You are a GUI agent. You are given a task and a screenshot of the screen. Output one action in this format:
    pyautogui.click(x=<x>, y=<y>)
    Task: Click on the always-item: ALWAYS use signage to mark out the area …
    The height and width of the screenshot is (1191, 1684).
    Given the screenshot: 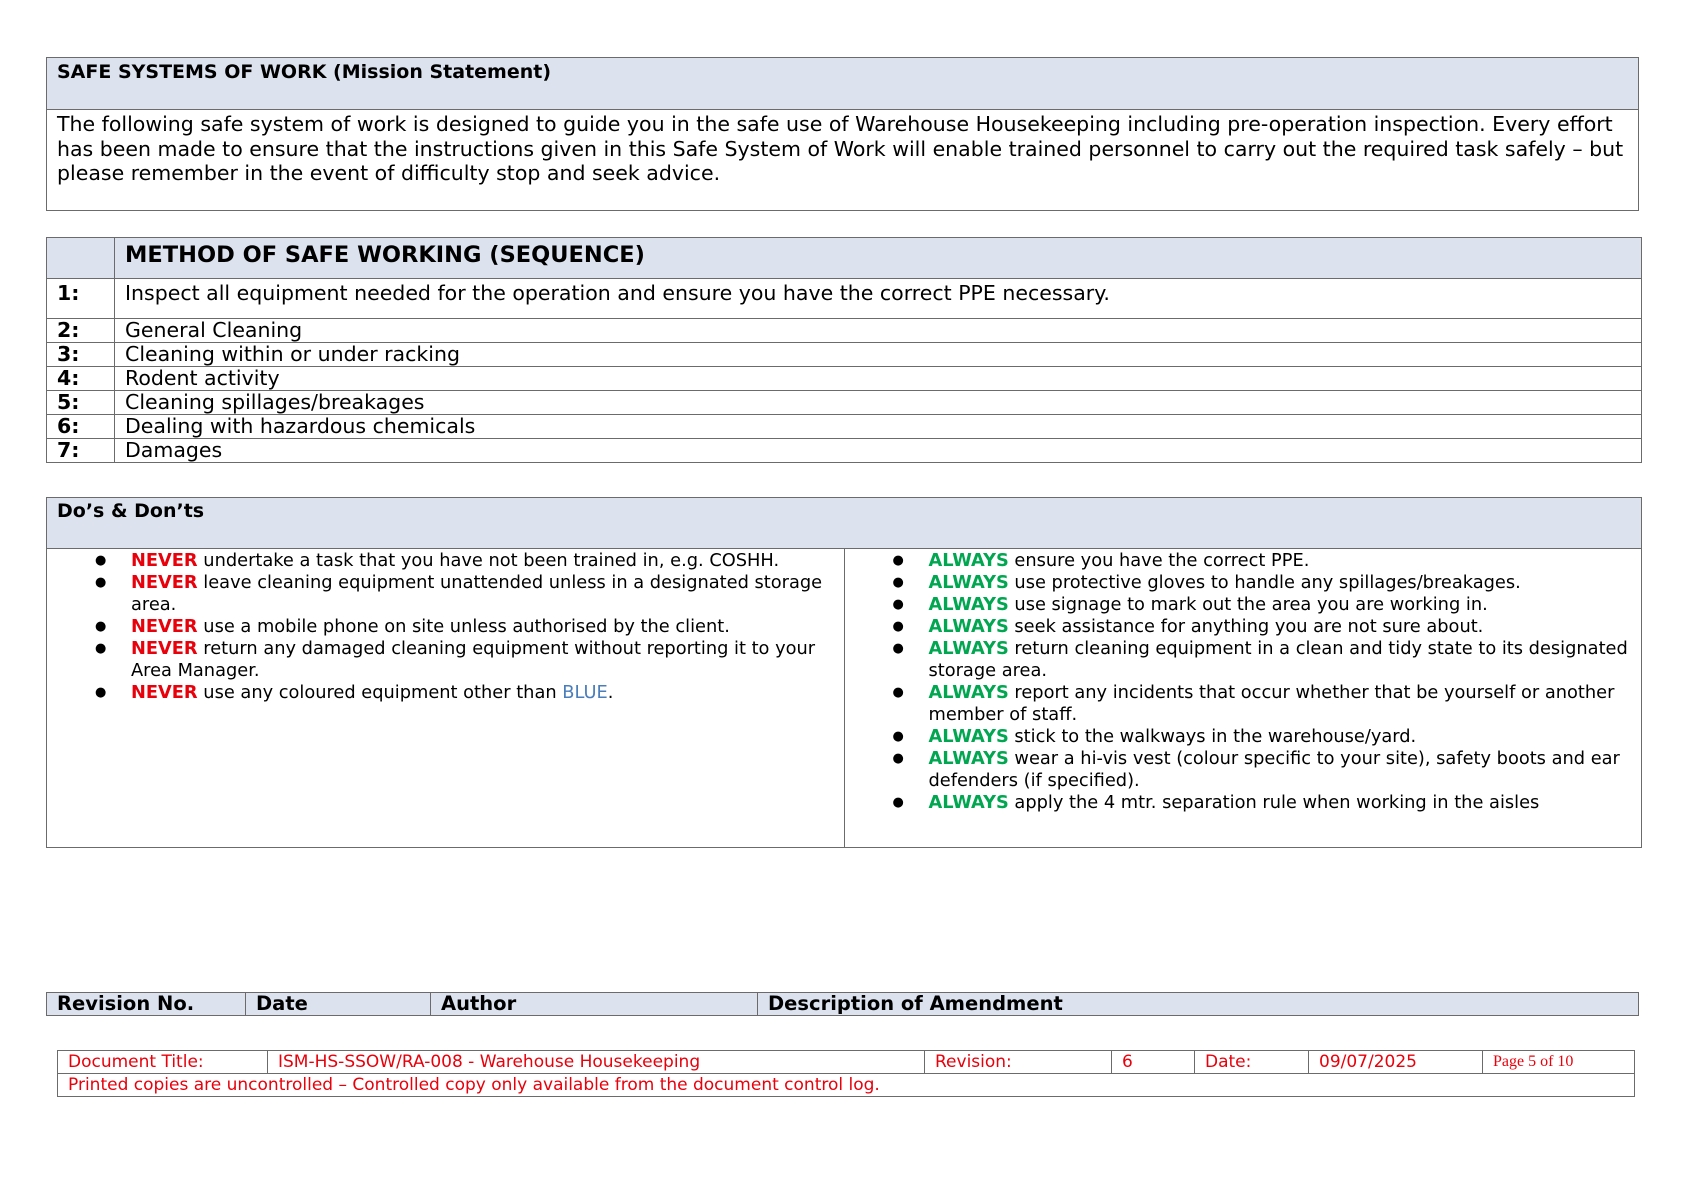 What is the action you would take?
    pyautogui.click(x=1264, y=605)
    